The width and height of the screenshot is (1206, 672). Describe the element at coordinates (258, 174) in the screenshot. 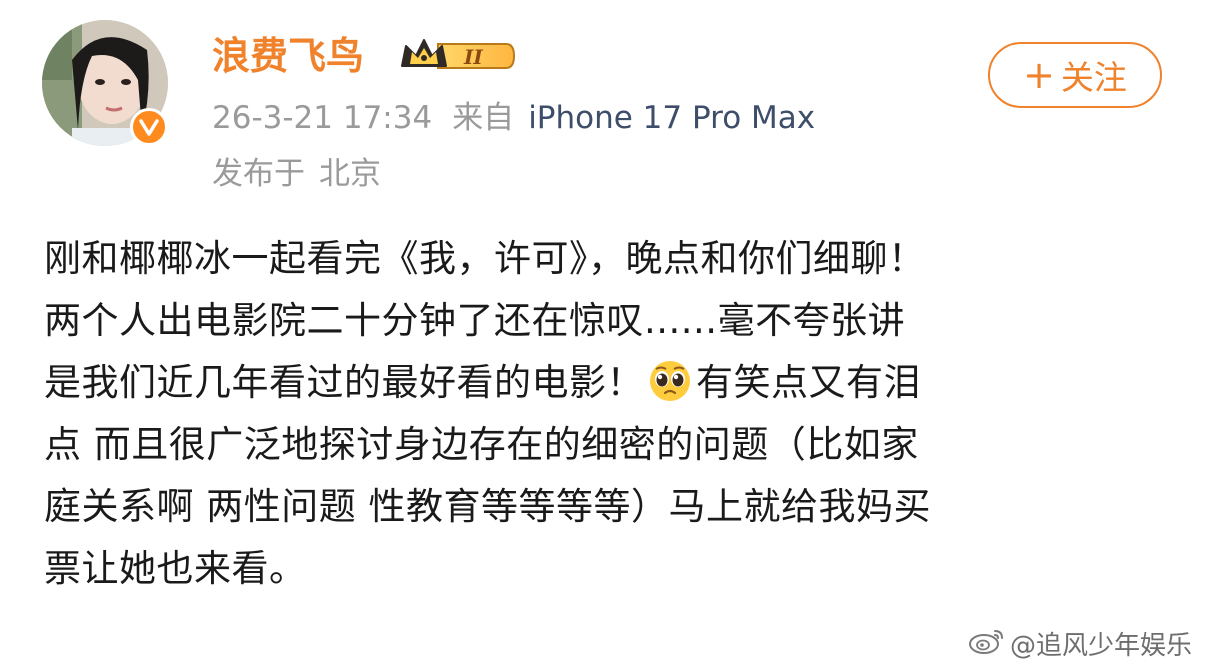

I see `location-prefix: 发布于` at that location.